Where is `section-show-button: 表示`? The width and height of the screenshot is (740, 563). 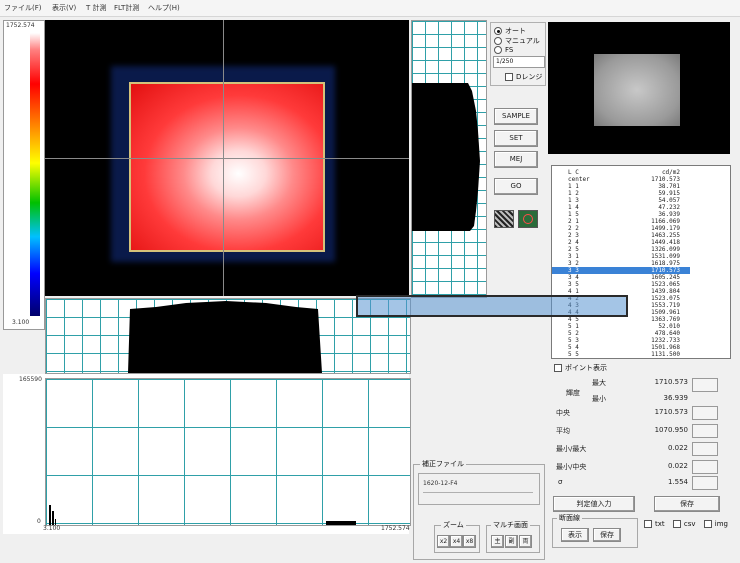
section-show-button: 表示 is located at coordinates (575, 535).